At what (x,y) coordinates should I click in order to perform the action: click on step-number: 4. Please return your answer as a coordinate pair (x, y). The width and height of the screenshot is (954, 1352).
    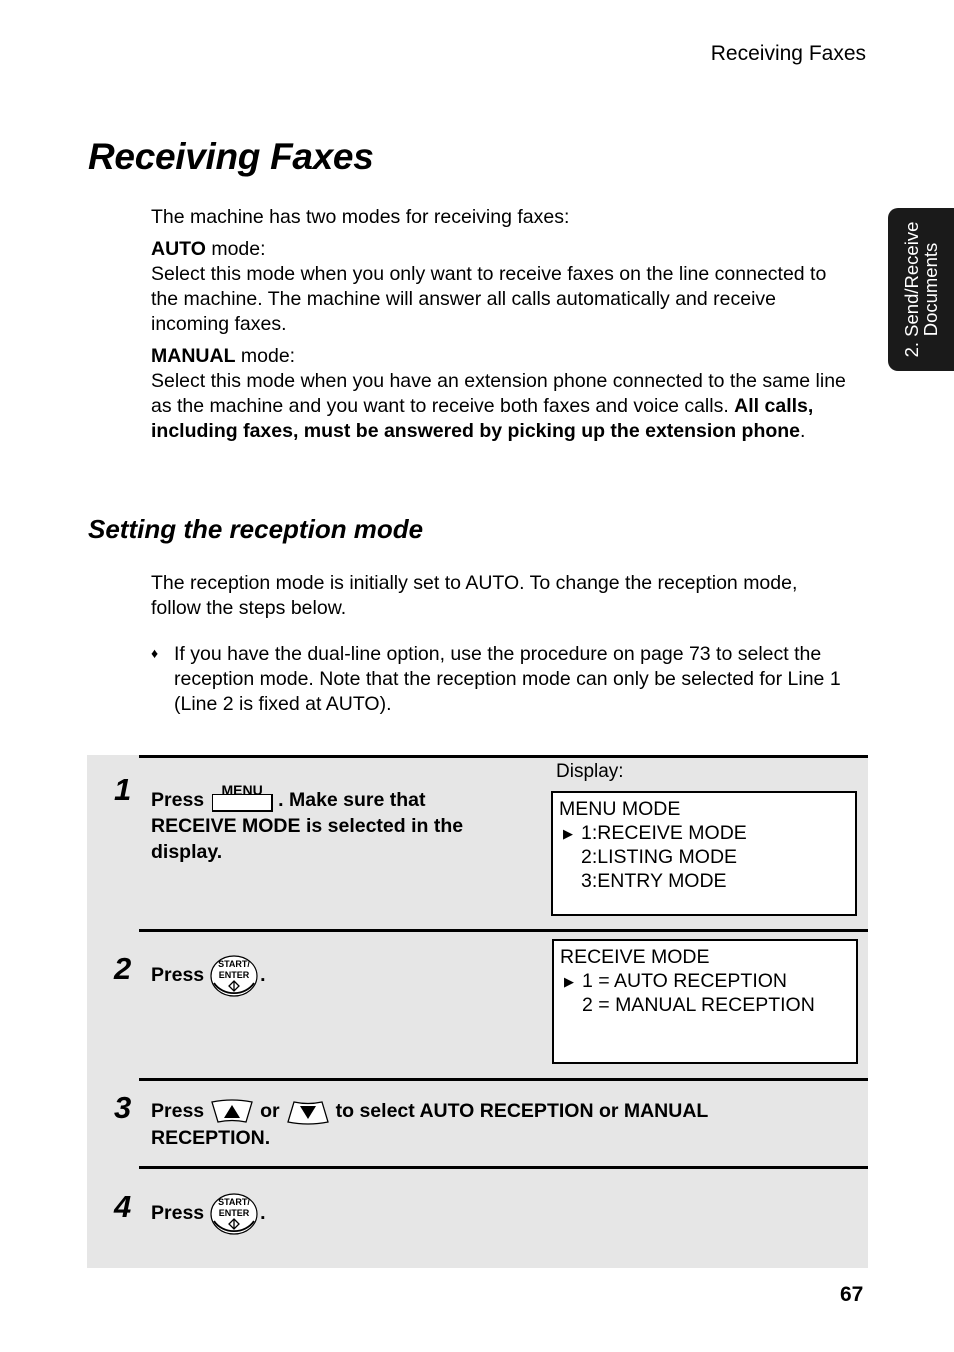
    Looking at the image, I should click on (123, 1206).